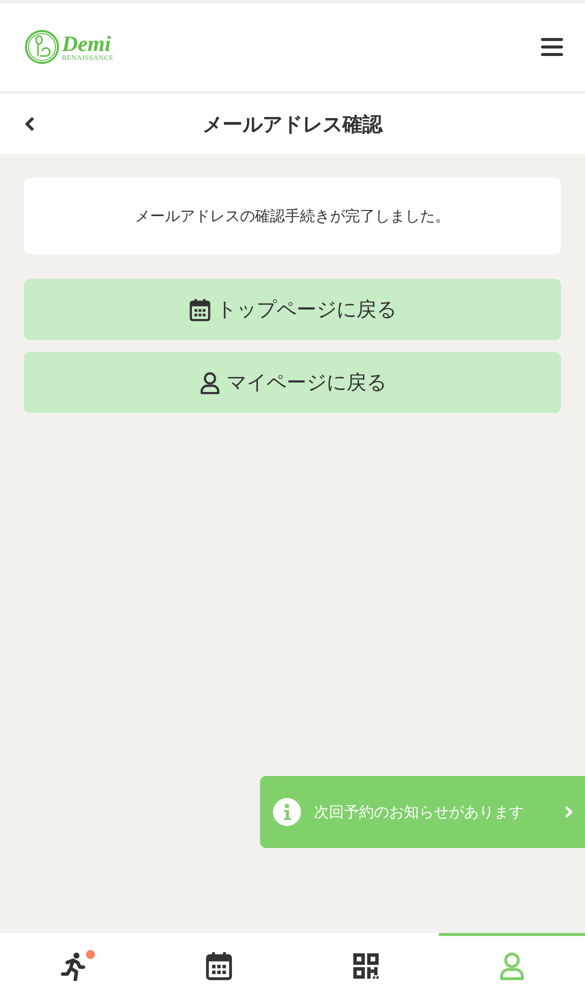 This screenshot has width=585, height=995. Describe the element at coordinates (292, 216) in the screenshot. I see `confirmation-message: メールアドレスの確認手続きが完了しました。` at that location.